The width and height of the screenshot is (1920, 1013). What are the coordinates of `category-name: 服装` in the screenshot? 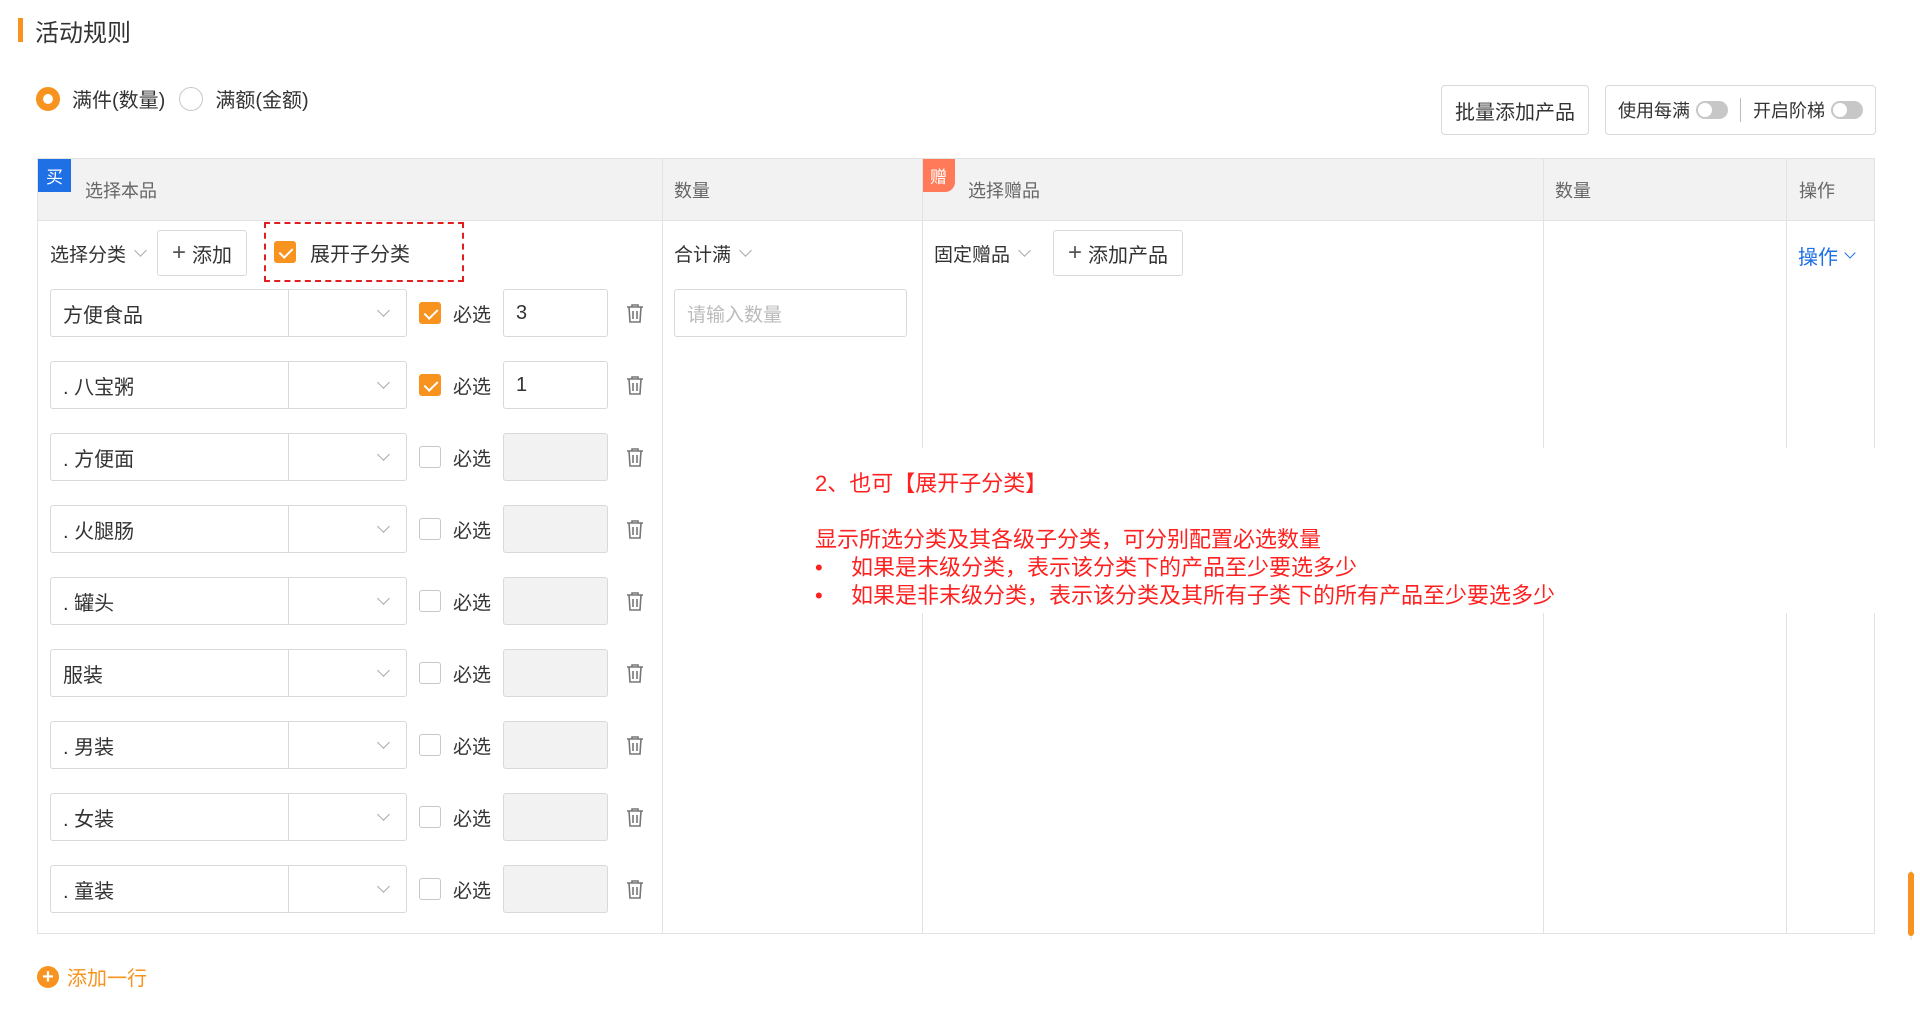 It's located at (170, 673).